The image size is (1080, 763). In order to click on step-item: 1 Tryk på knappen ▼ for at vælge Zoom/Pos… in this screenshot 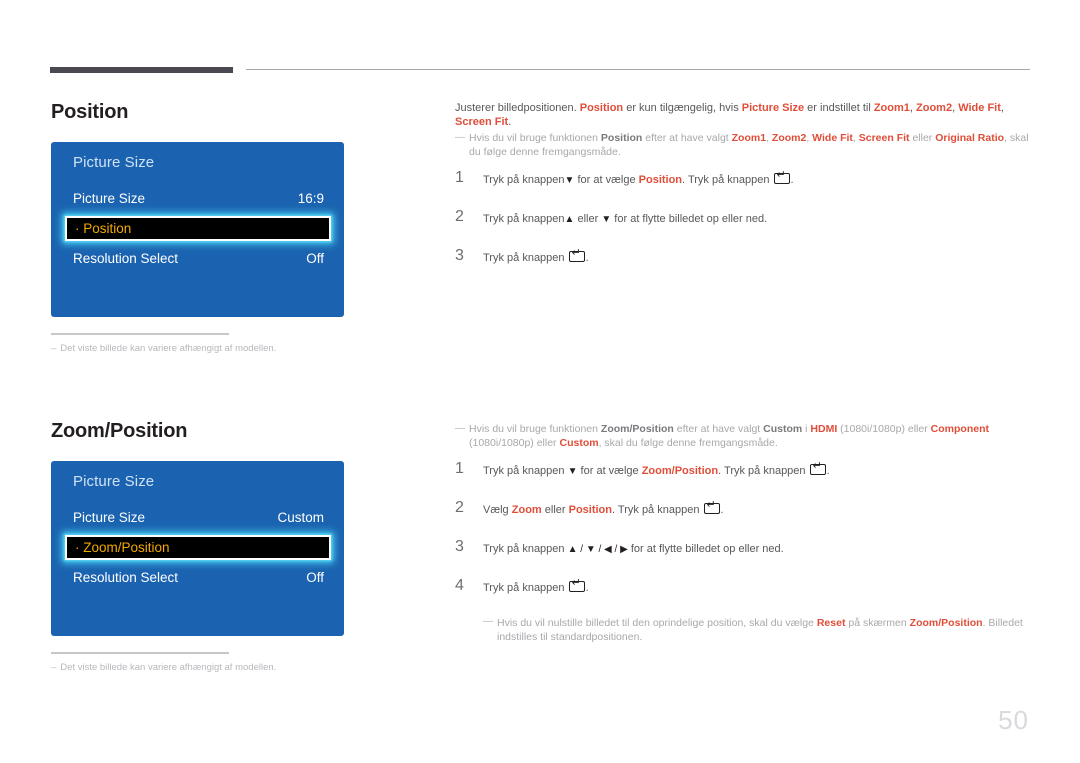, I will do `click(744, 473)`.